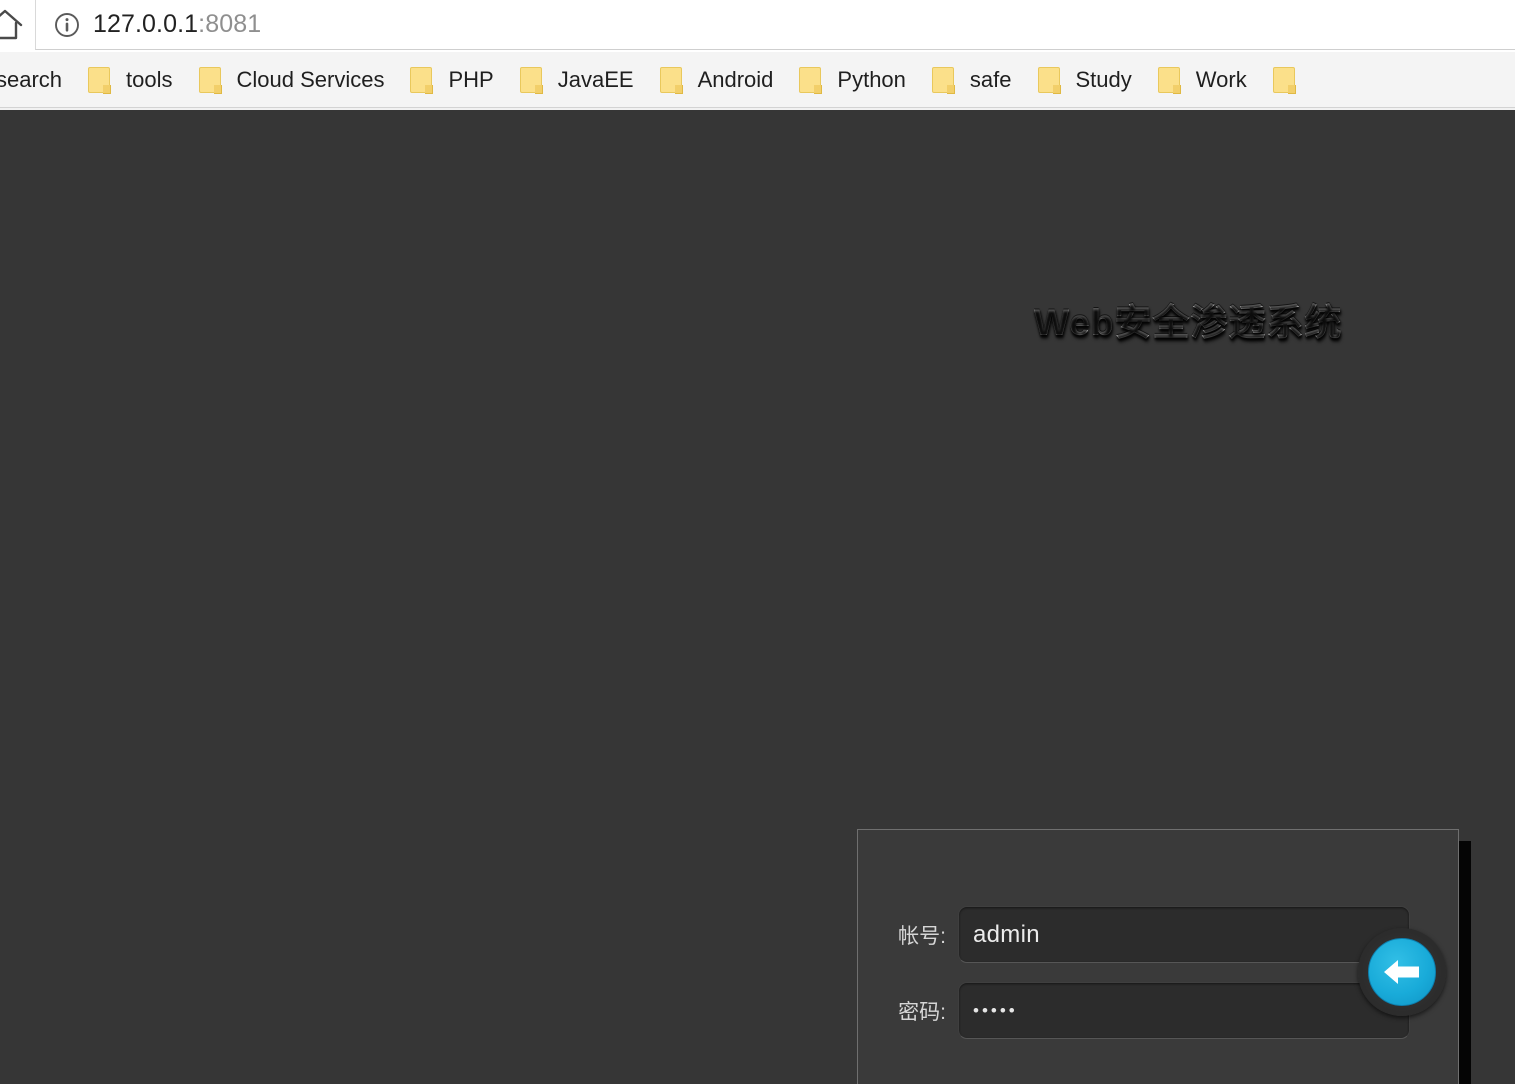 Image resolution: width=1515 pixels, height=1084 pixels. Describe the element at coordinates (146, 24) in the screenshot. I see `url-host-text: 127.0.0.1` at that location.